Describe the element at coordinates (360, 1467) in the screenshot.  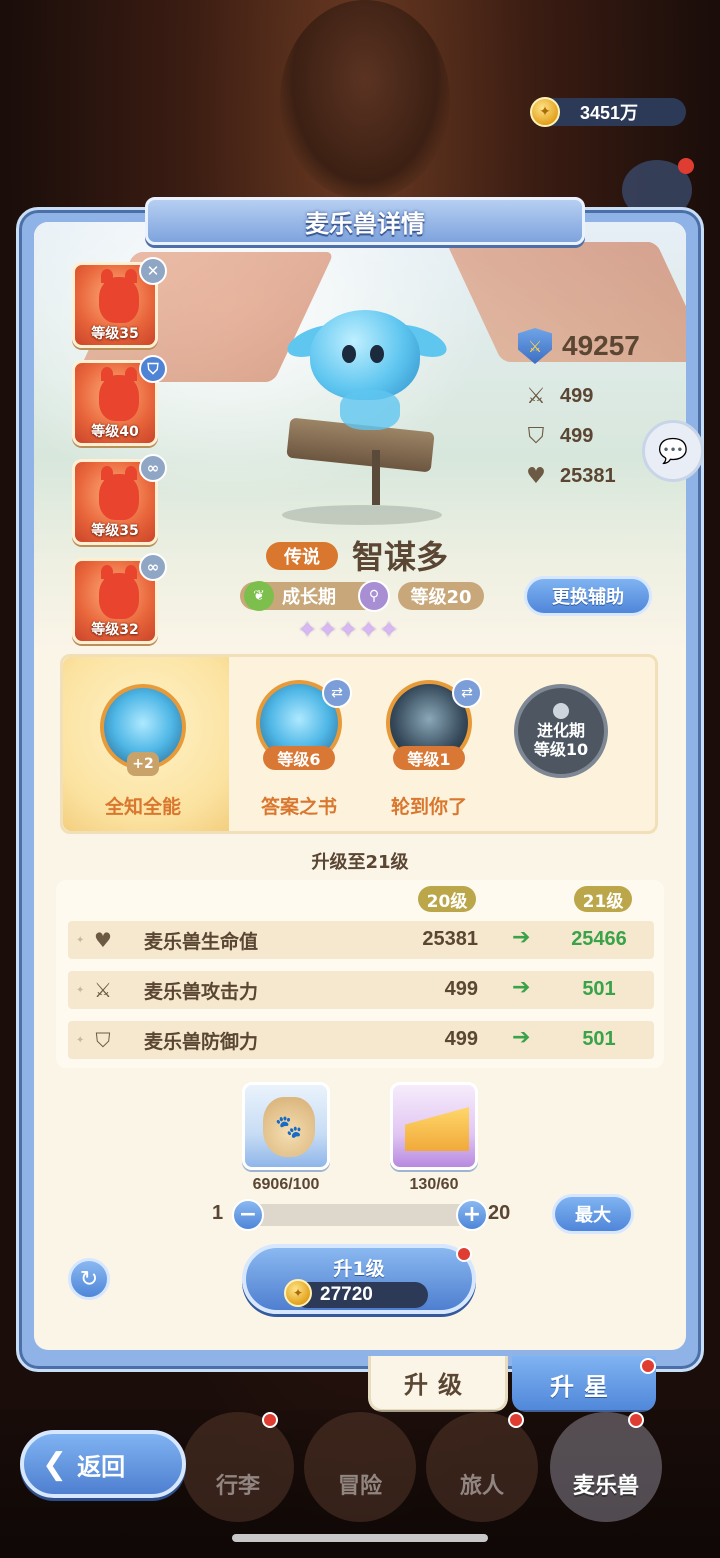
I see `nav-adventure: 冒险` at that location.